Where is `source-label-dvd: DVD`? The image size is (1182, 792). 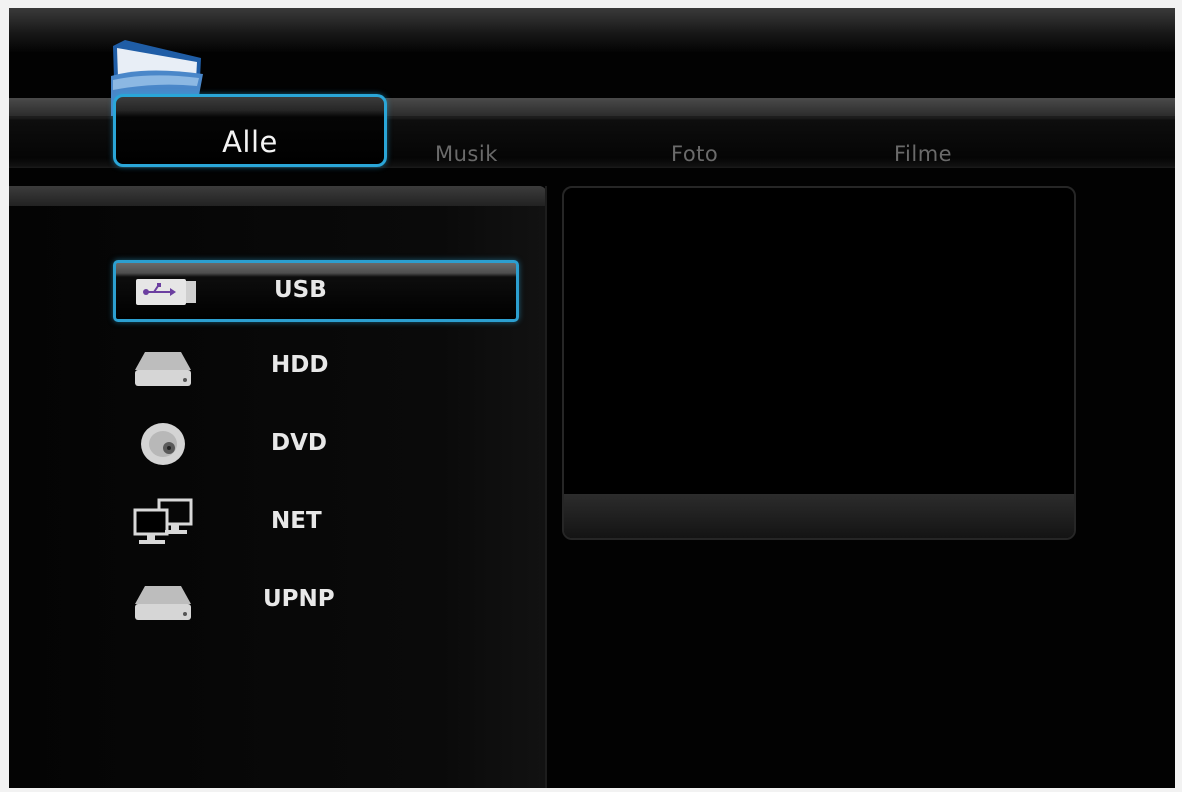 source-label-dvd: DVD is located at coordinates (299, 443).